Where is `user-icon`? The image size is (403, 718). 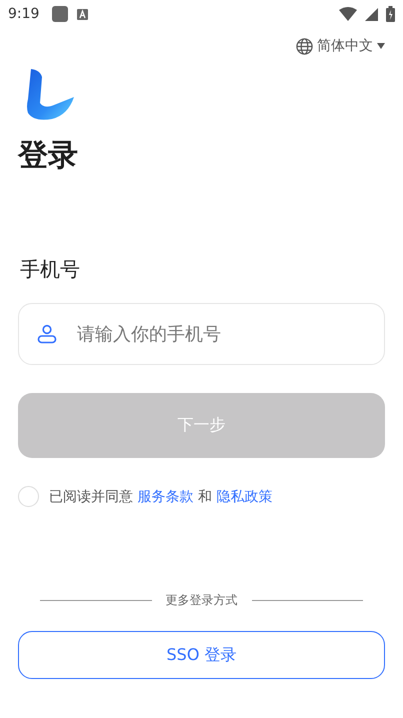
user-icon is located at coordinates (47, 334).